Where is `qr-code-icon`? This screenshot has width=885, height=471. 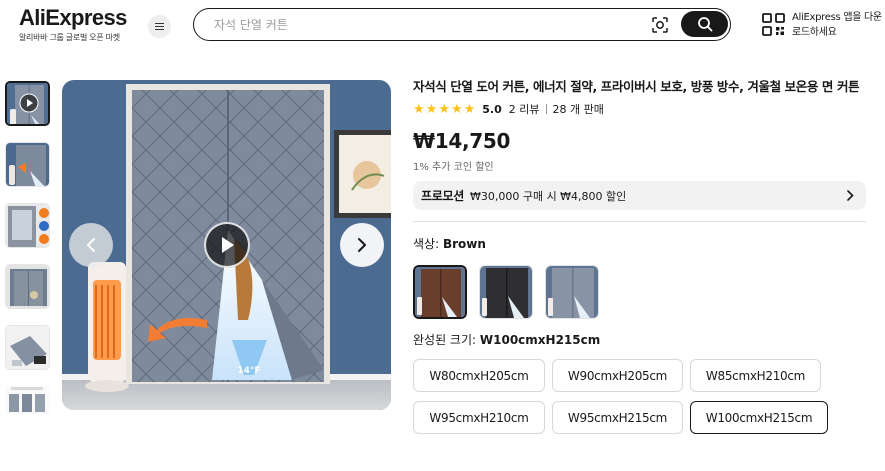
qr-code-icon is located at coordinates (773, 24).